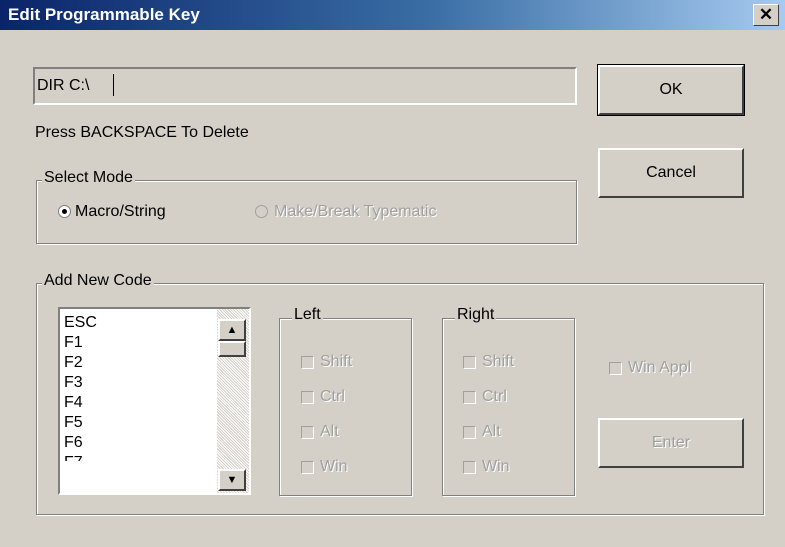  What do you see at coordinates (491, 432) in the screenshot?
I see `right-alt-label: Alt` at bounding box center [491, 432].